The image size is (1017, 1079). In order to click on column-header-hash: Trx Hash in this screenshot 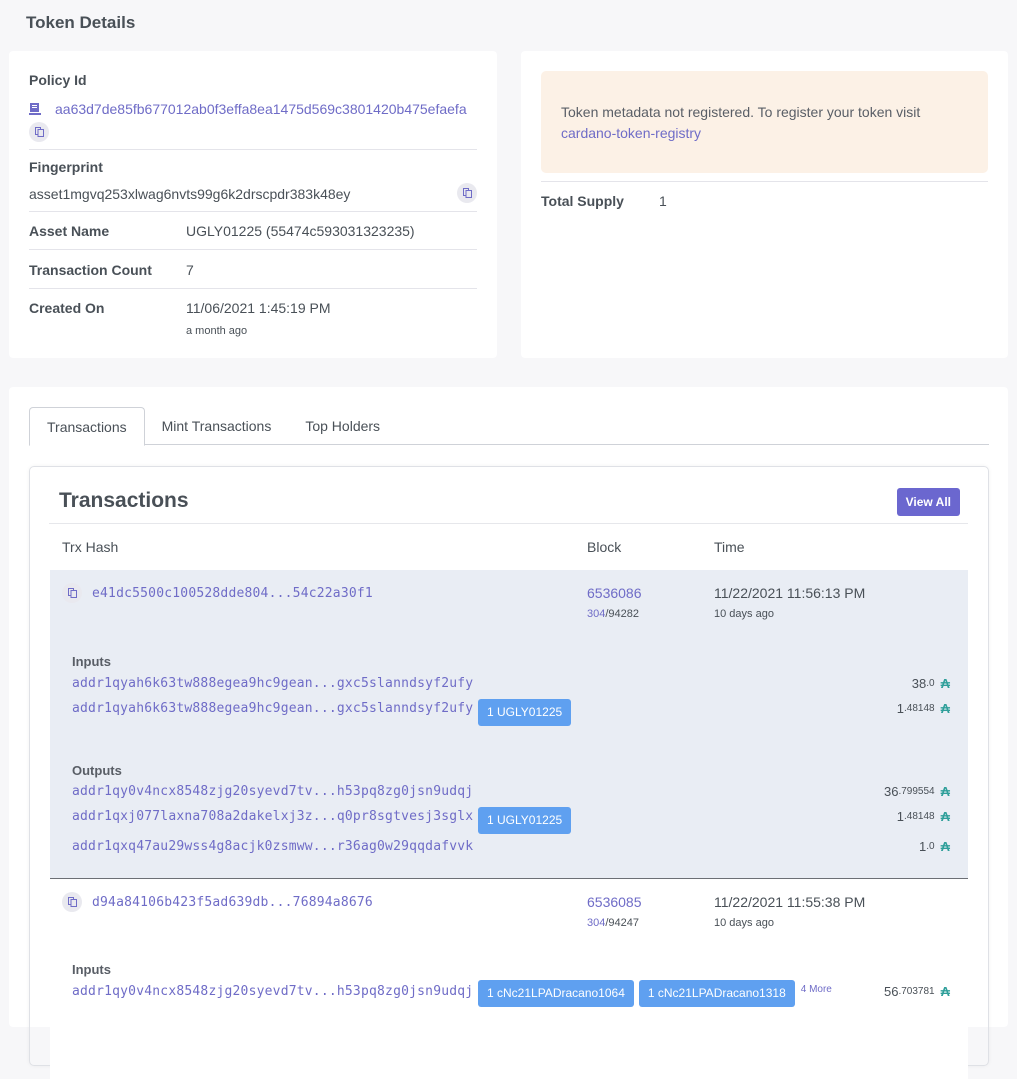, I will do `click(90, 547)`.